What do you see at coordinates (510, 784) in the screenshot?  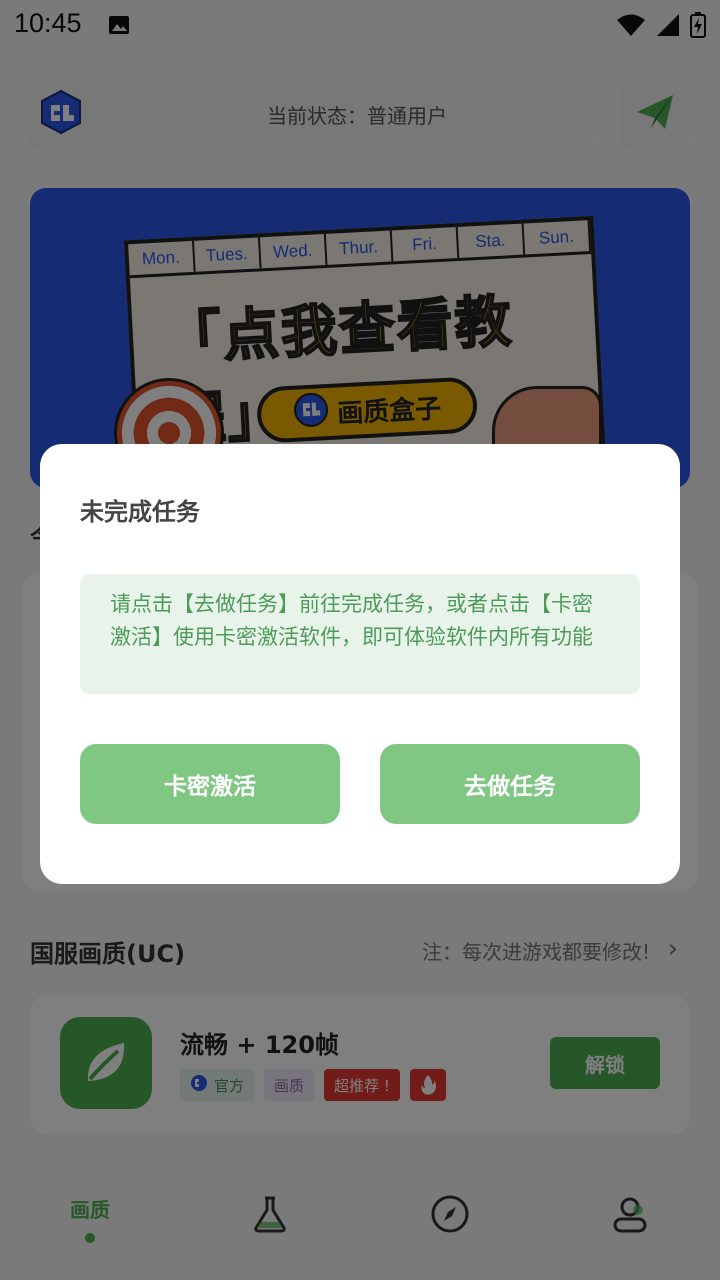 I see `do-task-button: 去做任务` at bounding box center [510, 784].